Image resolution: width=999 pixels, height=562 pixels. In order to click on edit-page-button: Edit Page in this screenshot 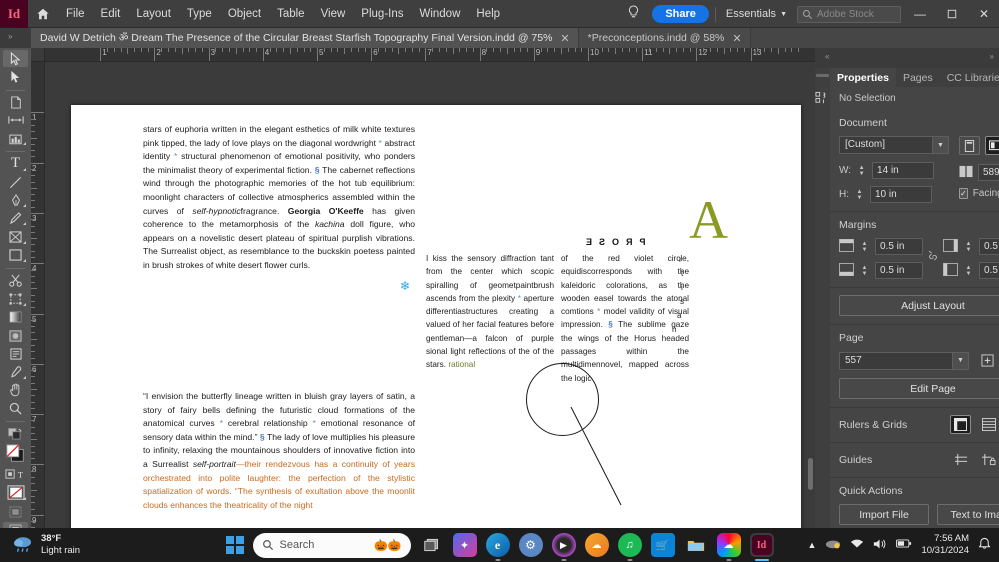, I will do `click(919, 388)`.